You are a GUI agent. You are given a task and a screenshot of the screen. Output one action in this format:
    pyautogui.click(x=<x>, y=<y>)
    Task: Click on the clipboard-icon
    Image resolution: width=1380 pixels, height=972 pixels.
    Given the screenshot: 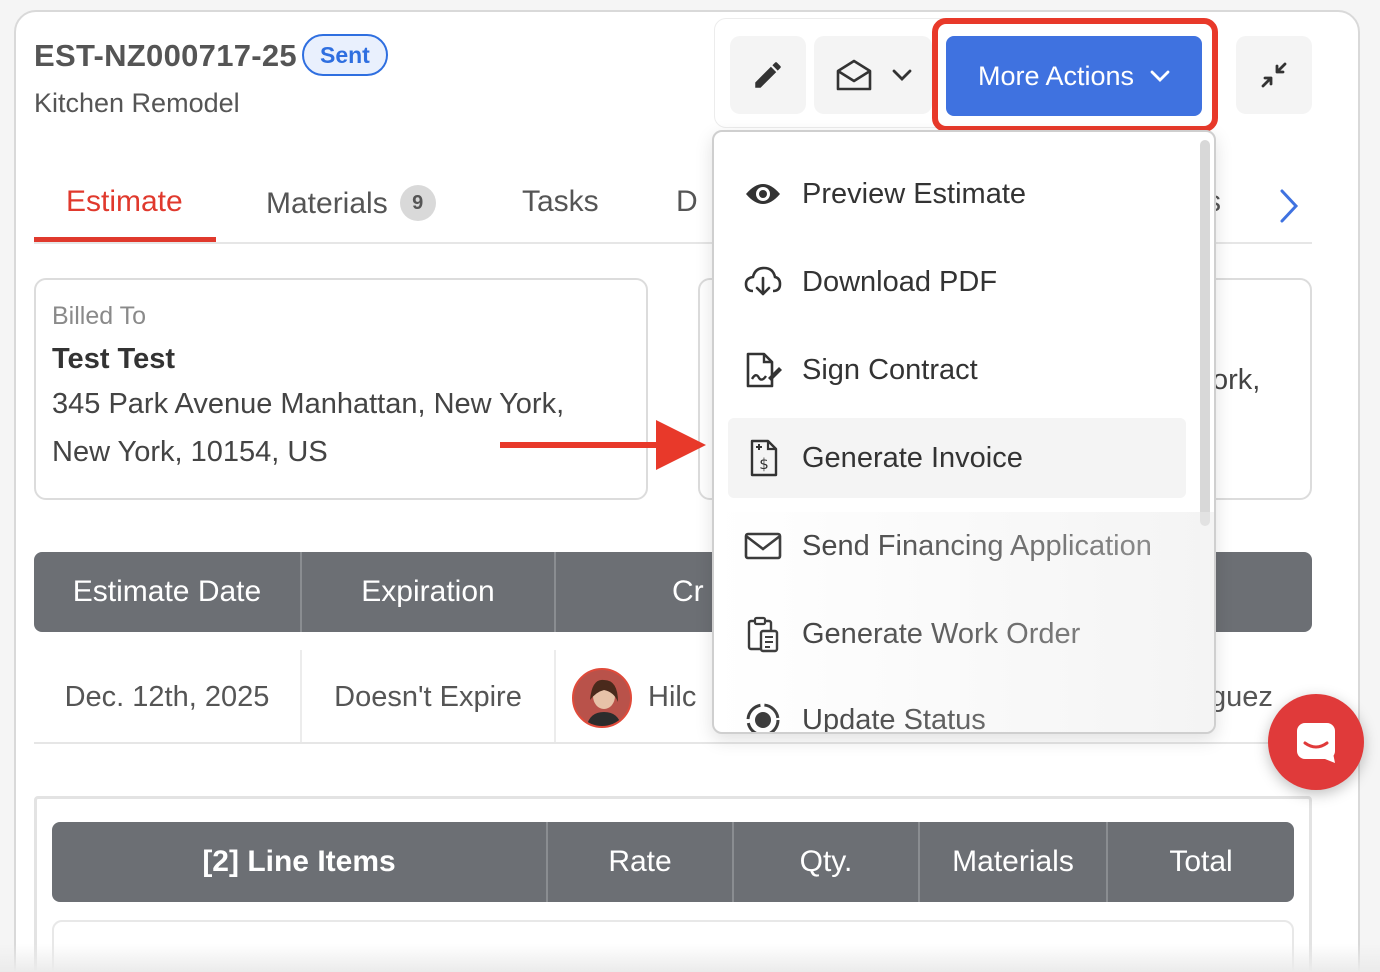 What is the action you would take?
    pyautogui.click(x=763, y=634)
    